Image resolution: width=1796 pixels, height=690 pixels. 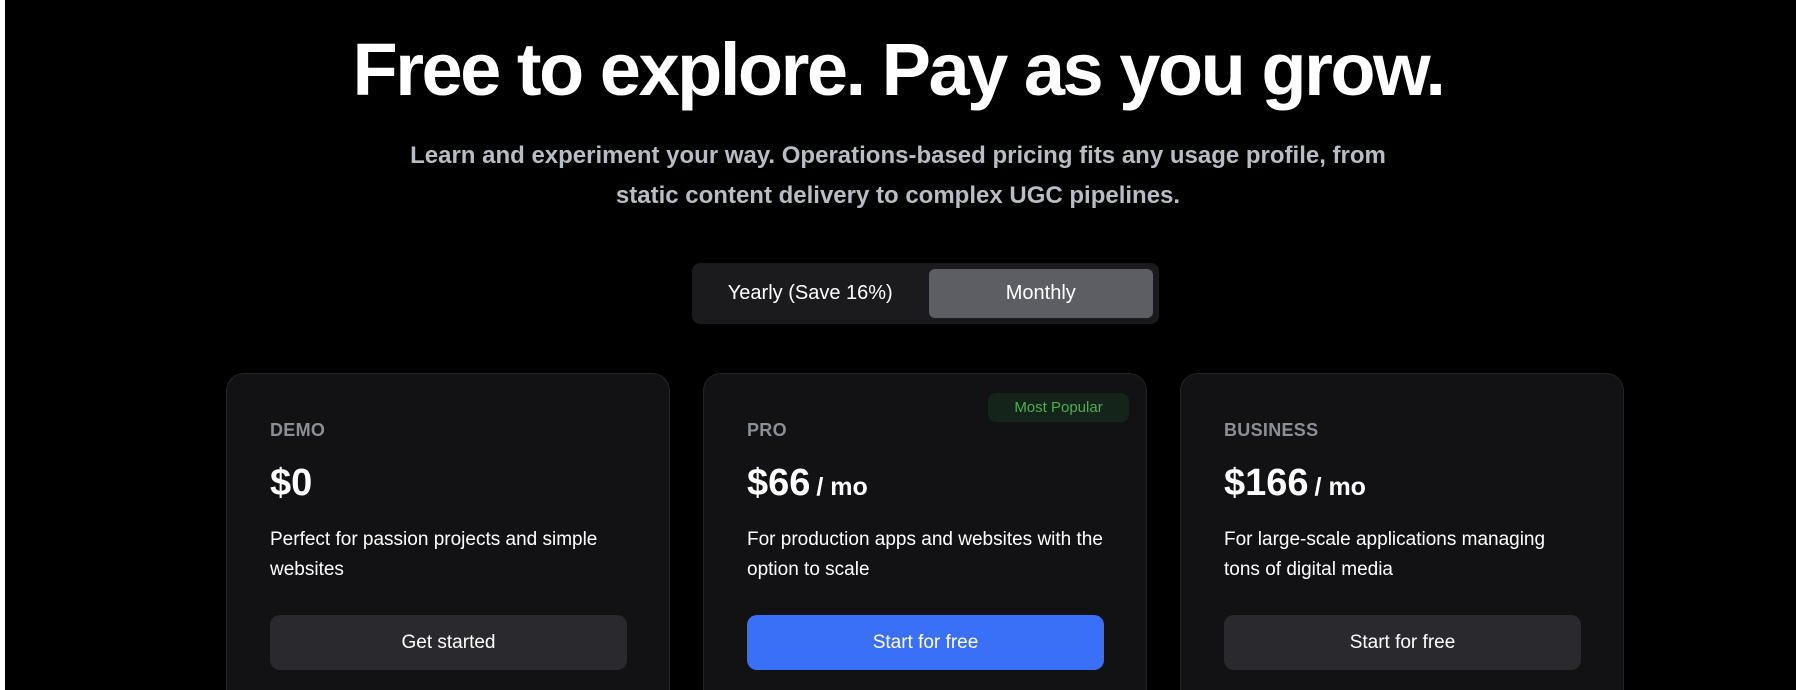 What do you see at coordinates (1266, 483) in the screenshot?
I see `plan-price-amount: $166` at bounding box center [1266, 483].